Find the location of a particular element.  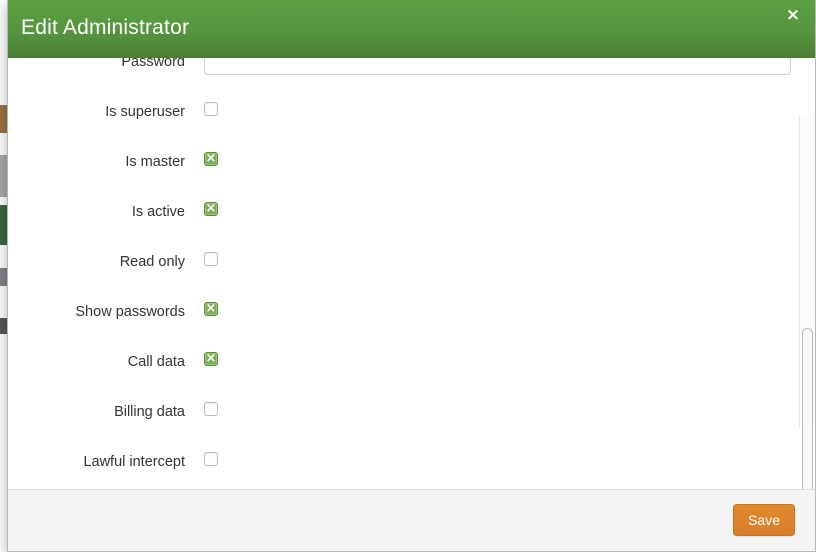

form-label: Read only is located at coordinates (152, 262).